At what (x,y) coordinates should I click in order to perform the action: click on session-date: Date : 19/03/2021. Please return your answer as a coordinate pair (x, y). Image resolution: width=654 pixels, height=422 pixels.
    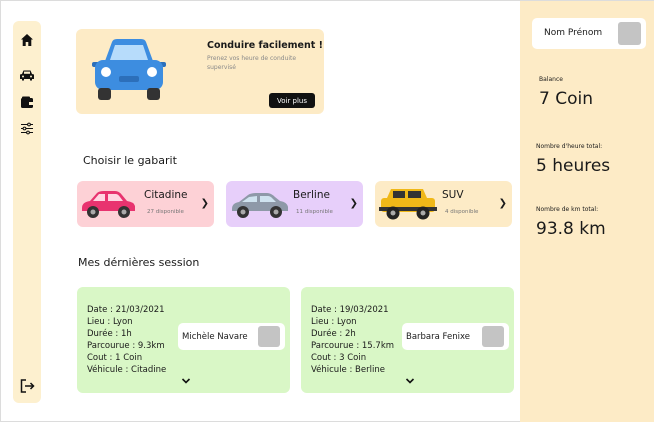
    Looking at the image, I should click on (350, 310).